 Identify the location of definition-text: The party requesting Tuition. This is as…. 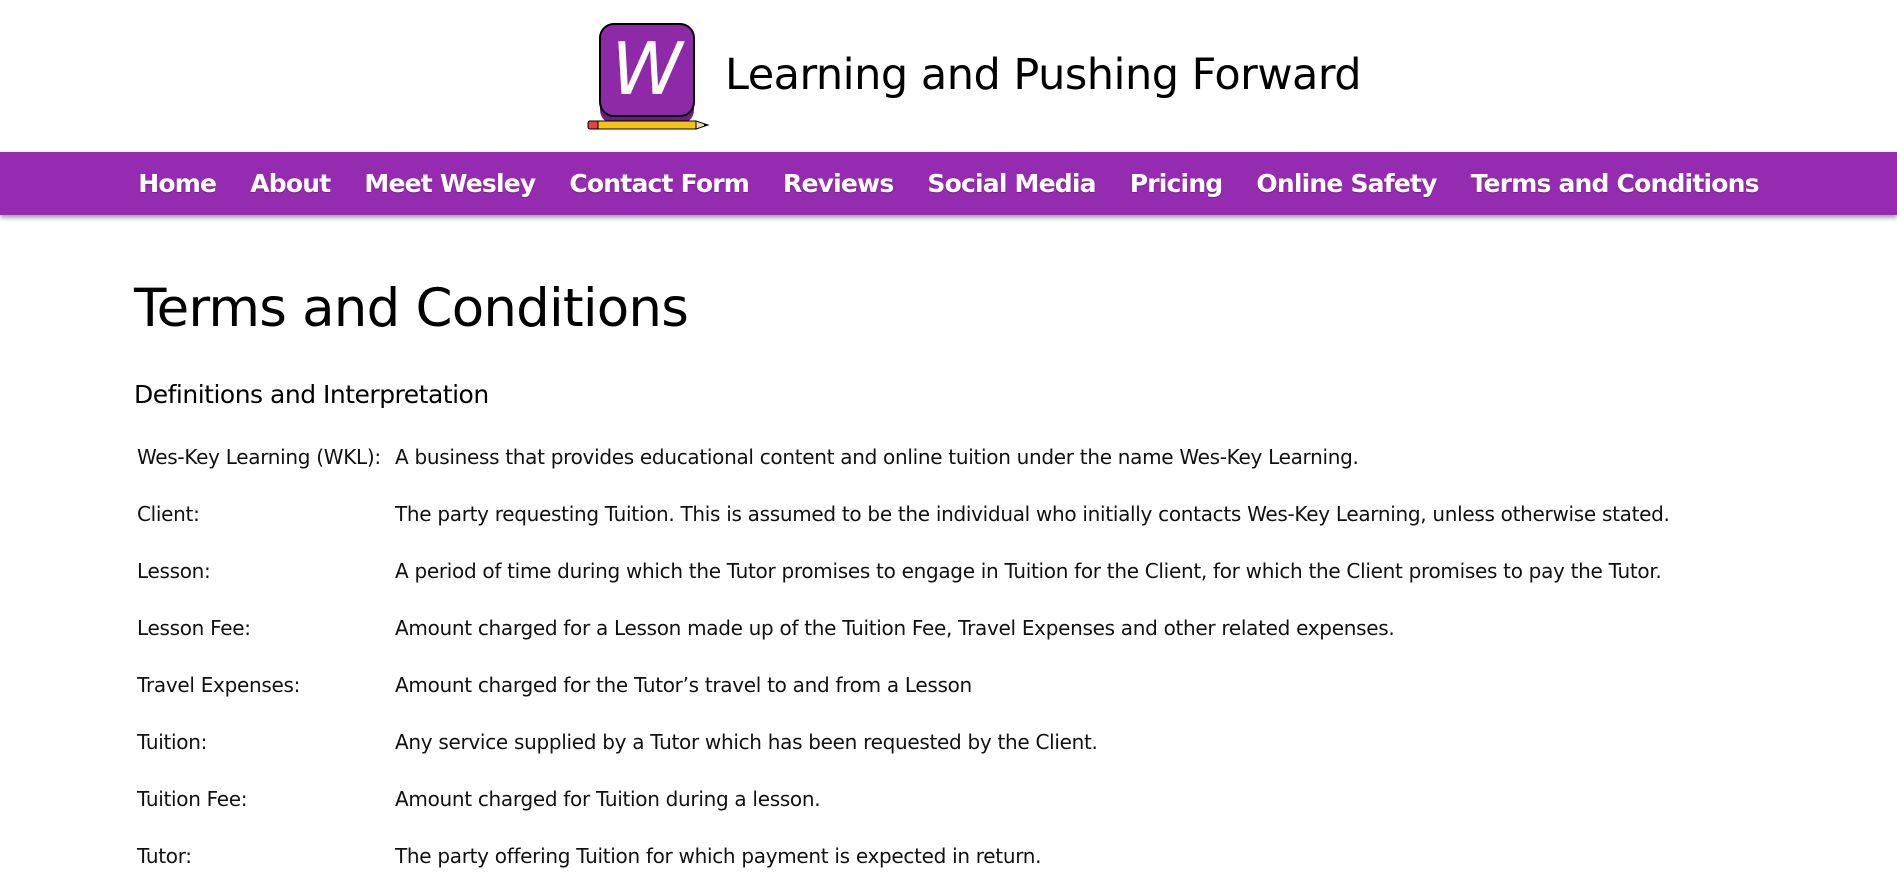
(1032, 513).